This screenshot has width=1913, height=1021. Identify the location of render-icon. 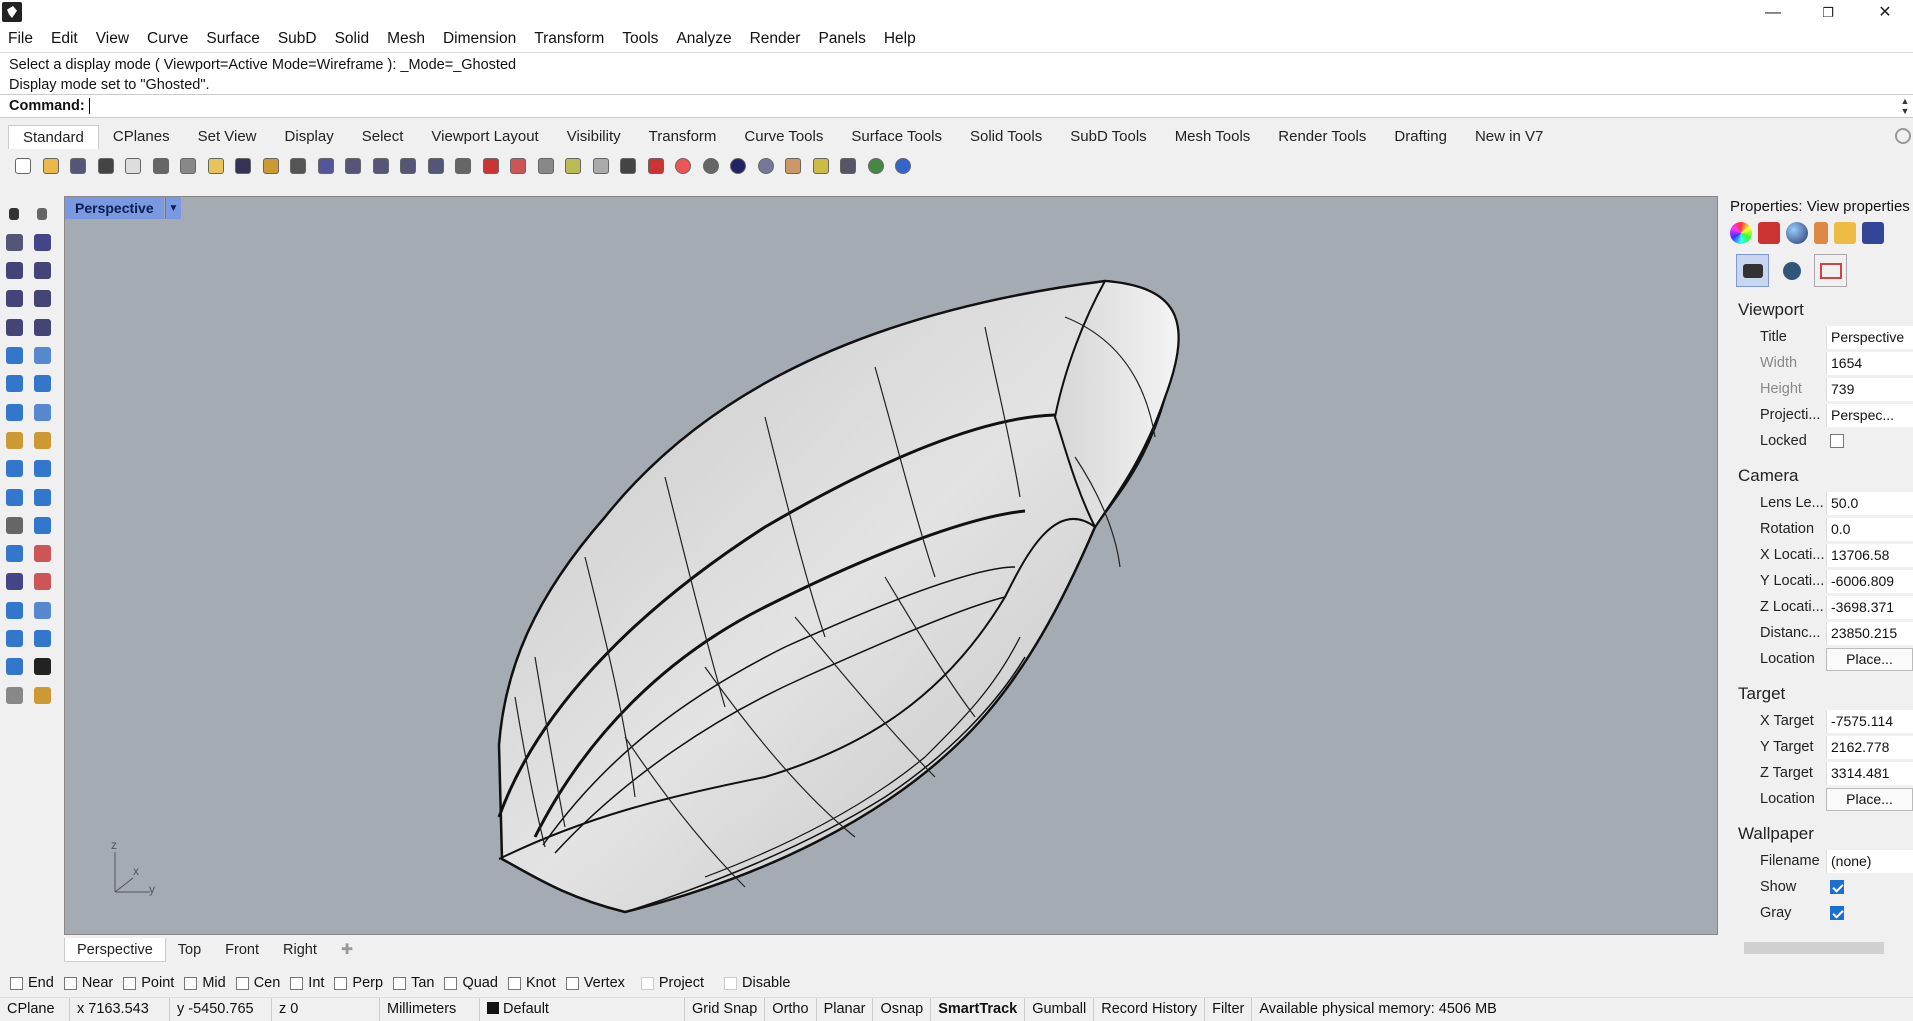
(14, 695).